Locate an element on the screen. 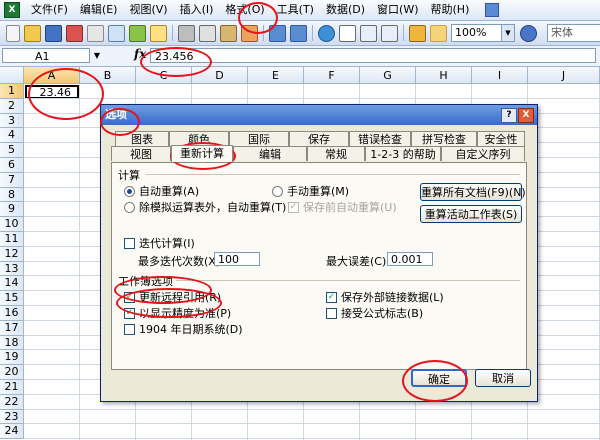 Image resolution: width=600 pixels, height=440 pixels. auto-except-tables-option: 除模拟运算表外，自动重算(T) is located at coordinates (205, 207).